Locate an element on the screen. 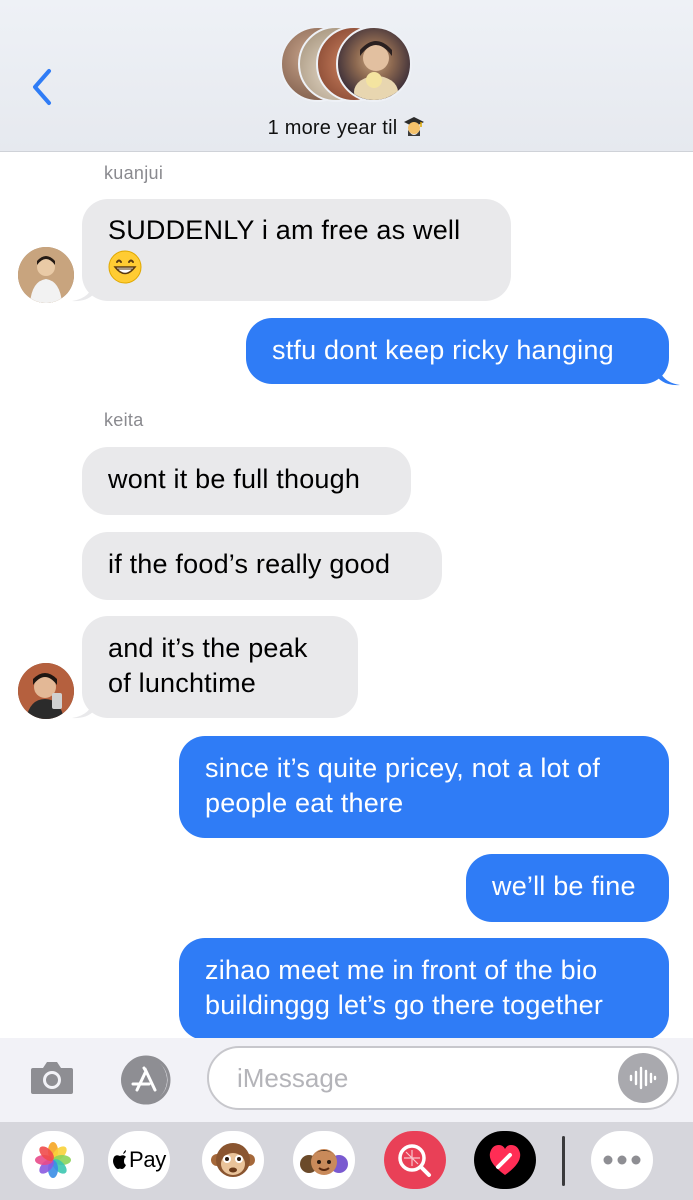 The height and width of the screenshot is (1200, 693). app-store-icon is located at coordinates (146, 1080).